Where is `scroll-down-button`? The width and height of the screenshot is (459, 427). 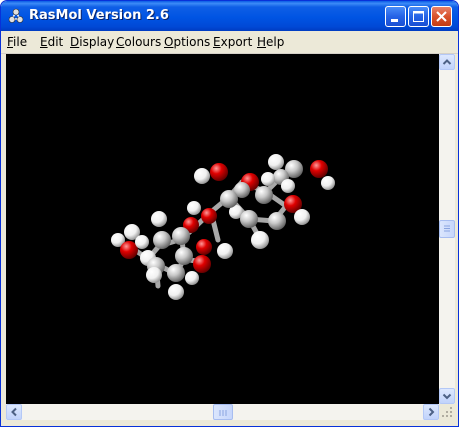 scroll-down-button is located at coordinates (447, 396).